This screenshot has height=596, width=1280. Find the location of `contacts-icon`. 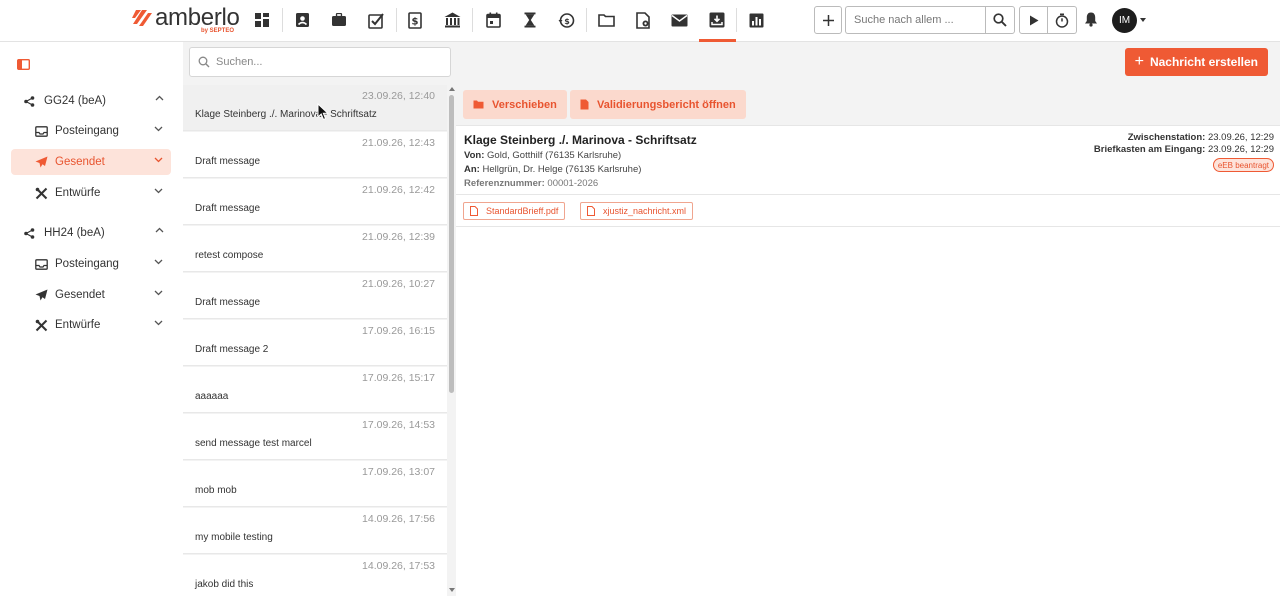

contacts-icon is located at coordinates (302, 20).